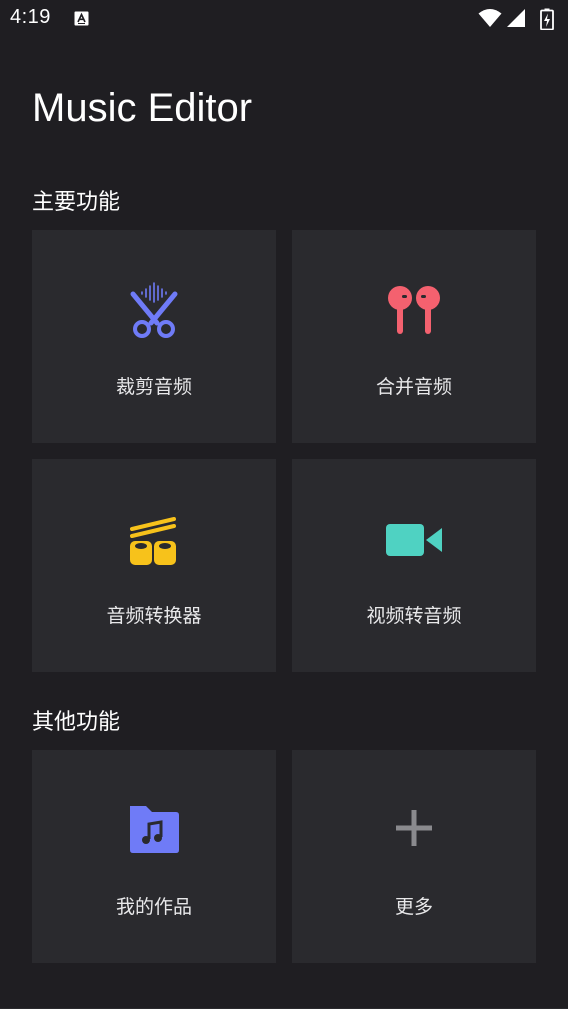 This screenshot has height=1009, width=568. I want to click on cell-signal-icon, so click(516, 18).